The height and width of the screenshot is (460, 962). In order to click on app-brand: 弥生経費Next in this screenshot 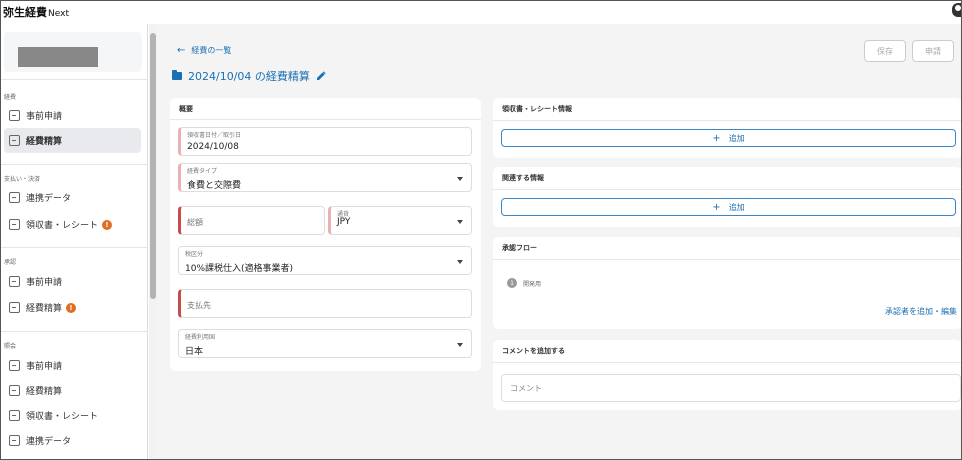, I will do `click(36, 12)`.